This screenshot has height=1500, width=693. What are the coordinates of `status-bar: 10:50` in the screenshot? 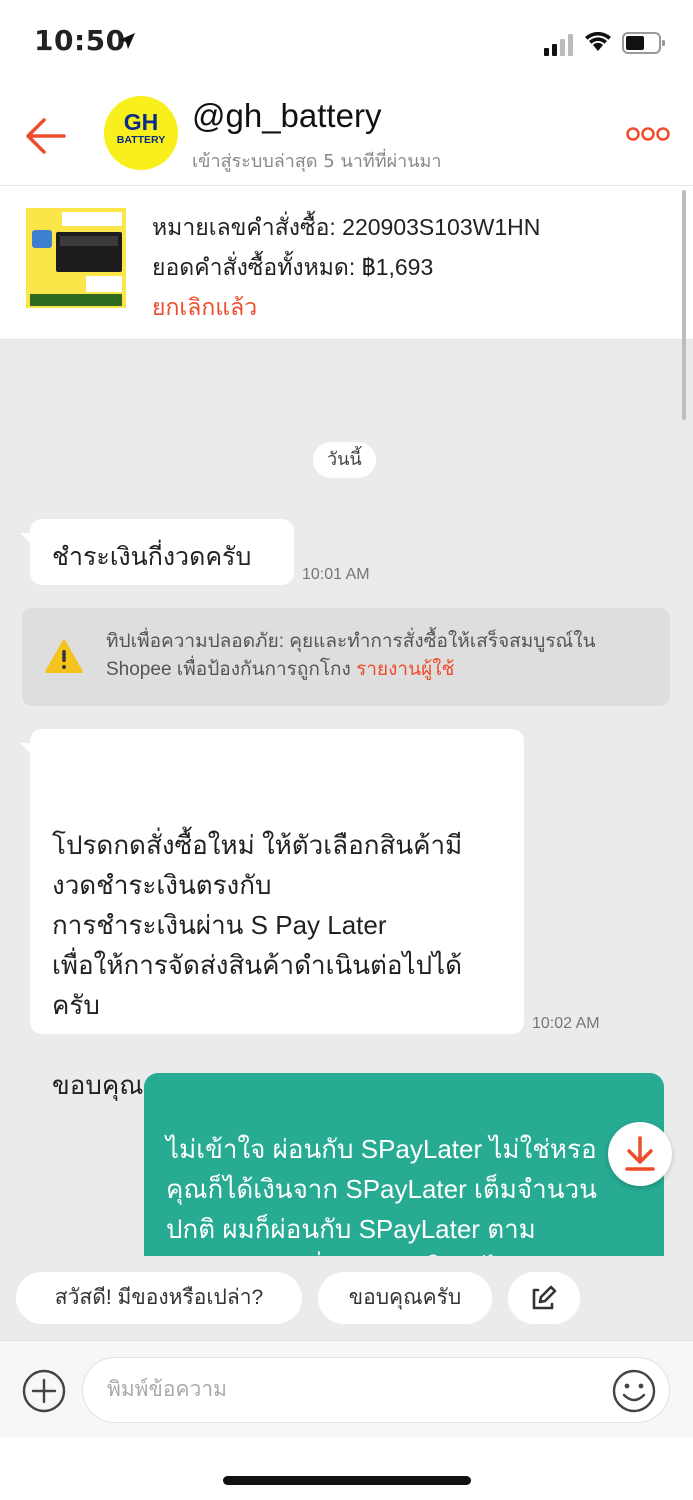 It's located at (346, 44).